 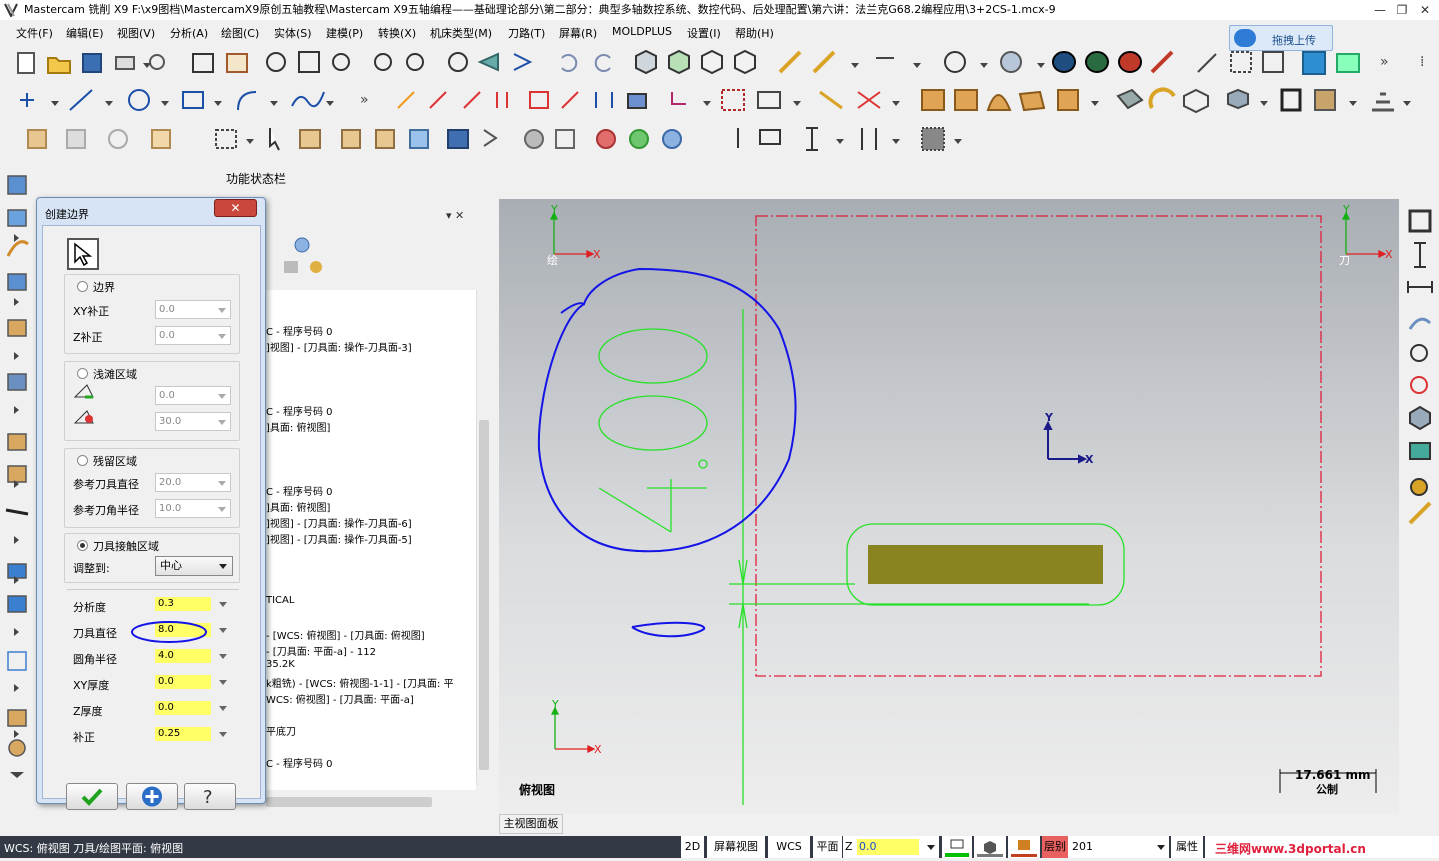 I want to click on solid-color-button, so click(x=990, y=847).